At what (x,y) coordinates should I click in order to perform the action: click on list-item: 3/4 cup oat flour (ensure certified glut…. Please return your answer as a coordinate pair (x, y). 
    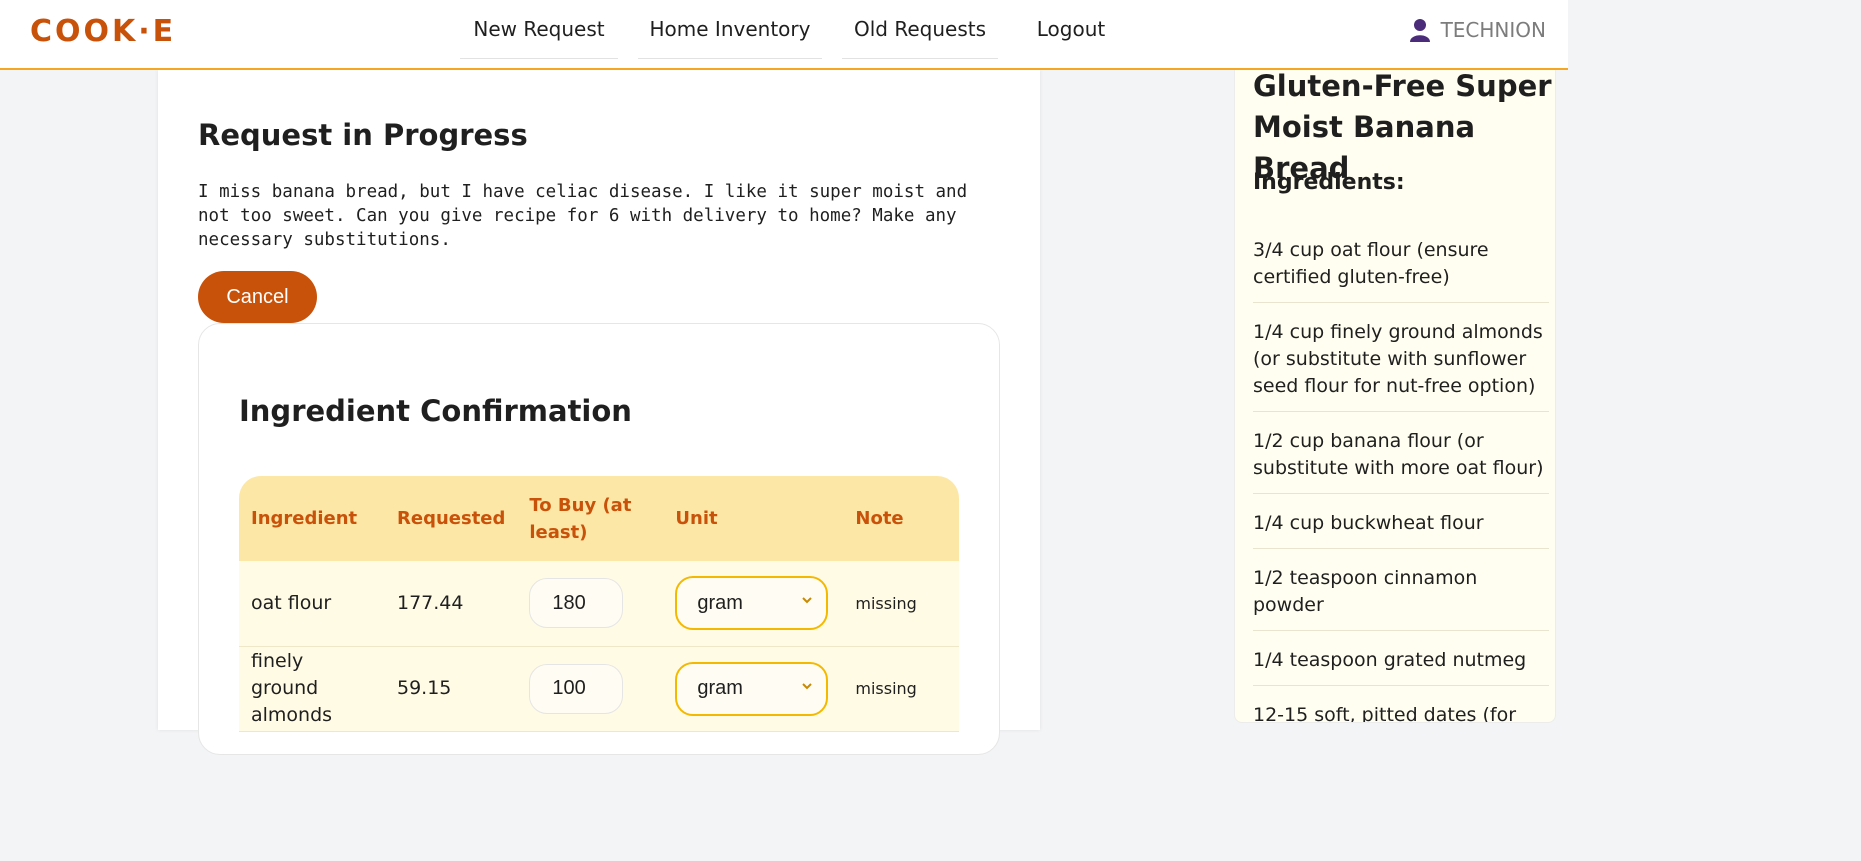
    Looking at the image, I should click on (1401, 269).